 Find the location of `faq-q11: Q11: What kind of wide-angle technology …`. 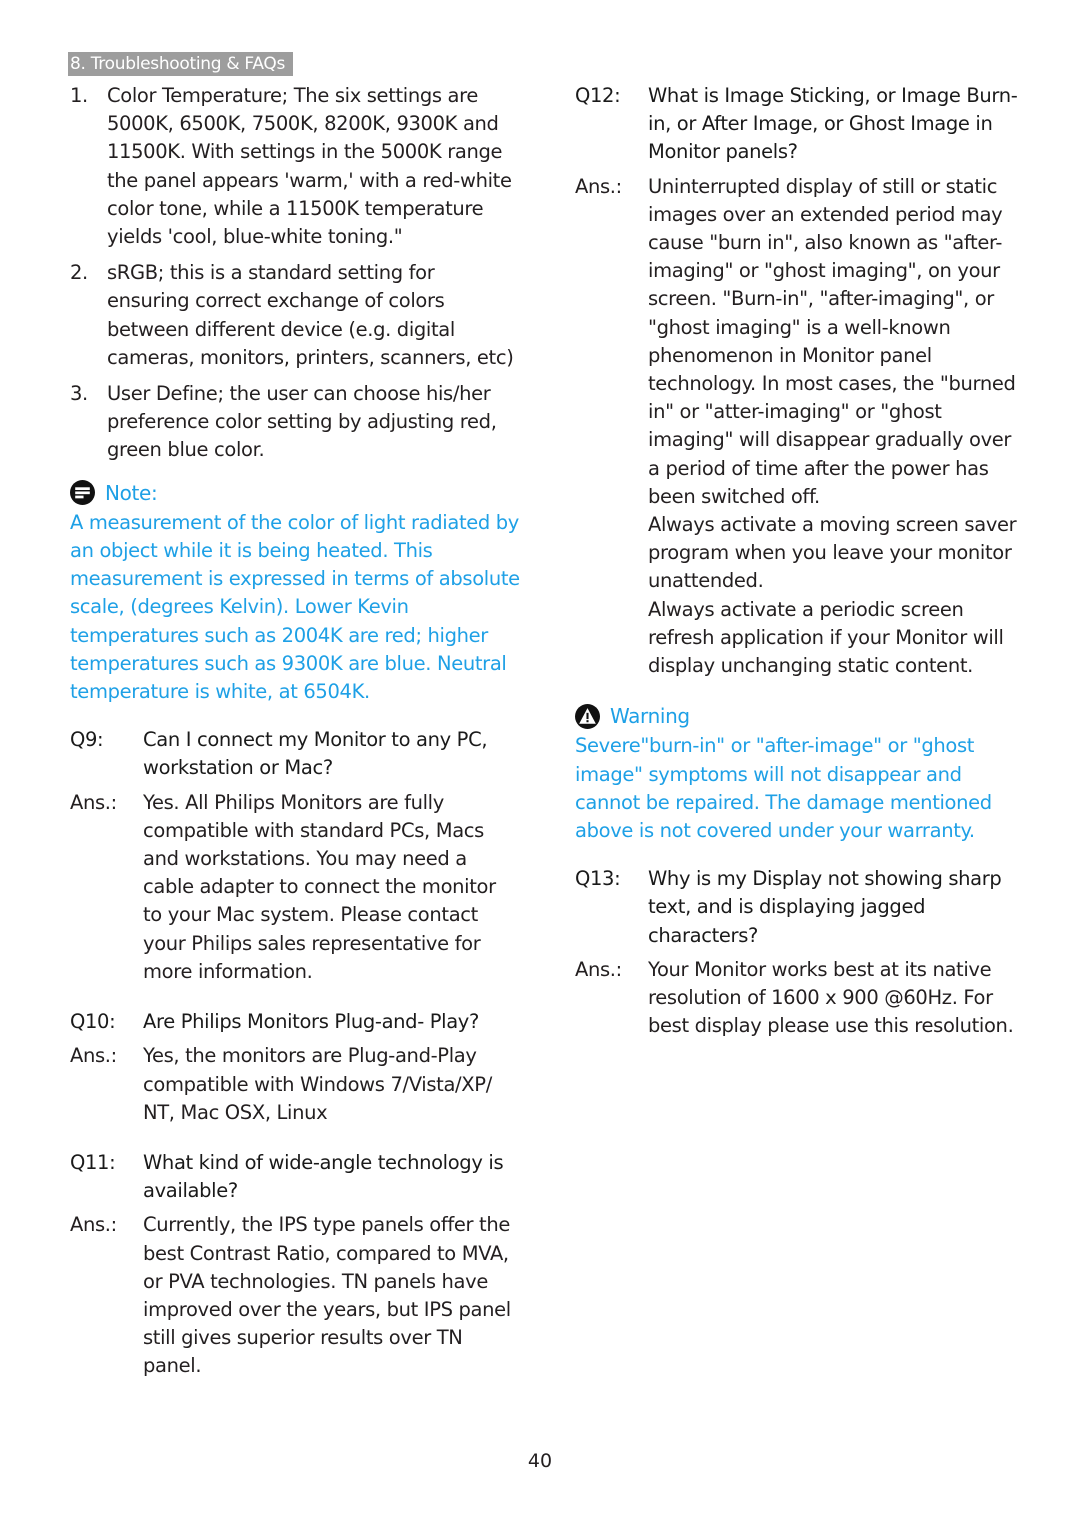

faq-q11: Q11: What kind of wide-angle technology … is located at coordinates (295, 1265).